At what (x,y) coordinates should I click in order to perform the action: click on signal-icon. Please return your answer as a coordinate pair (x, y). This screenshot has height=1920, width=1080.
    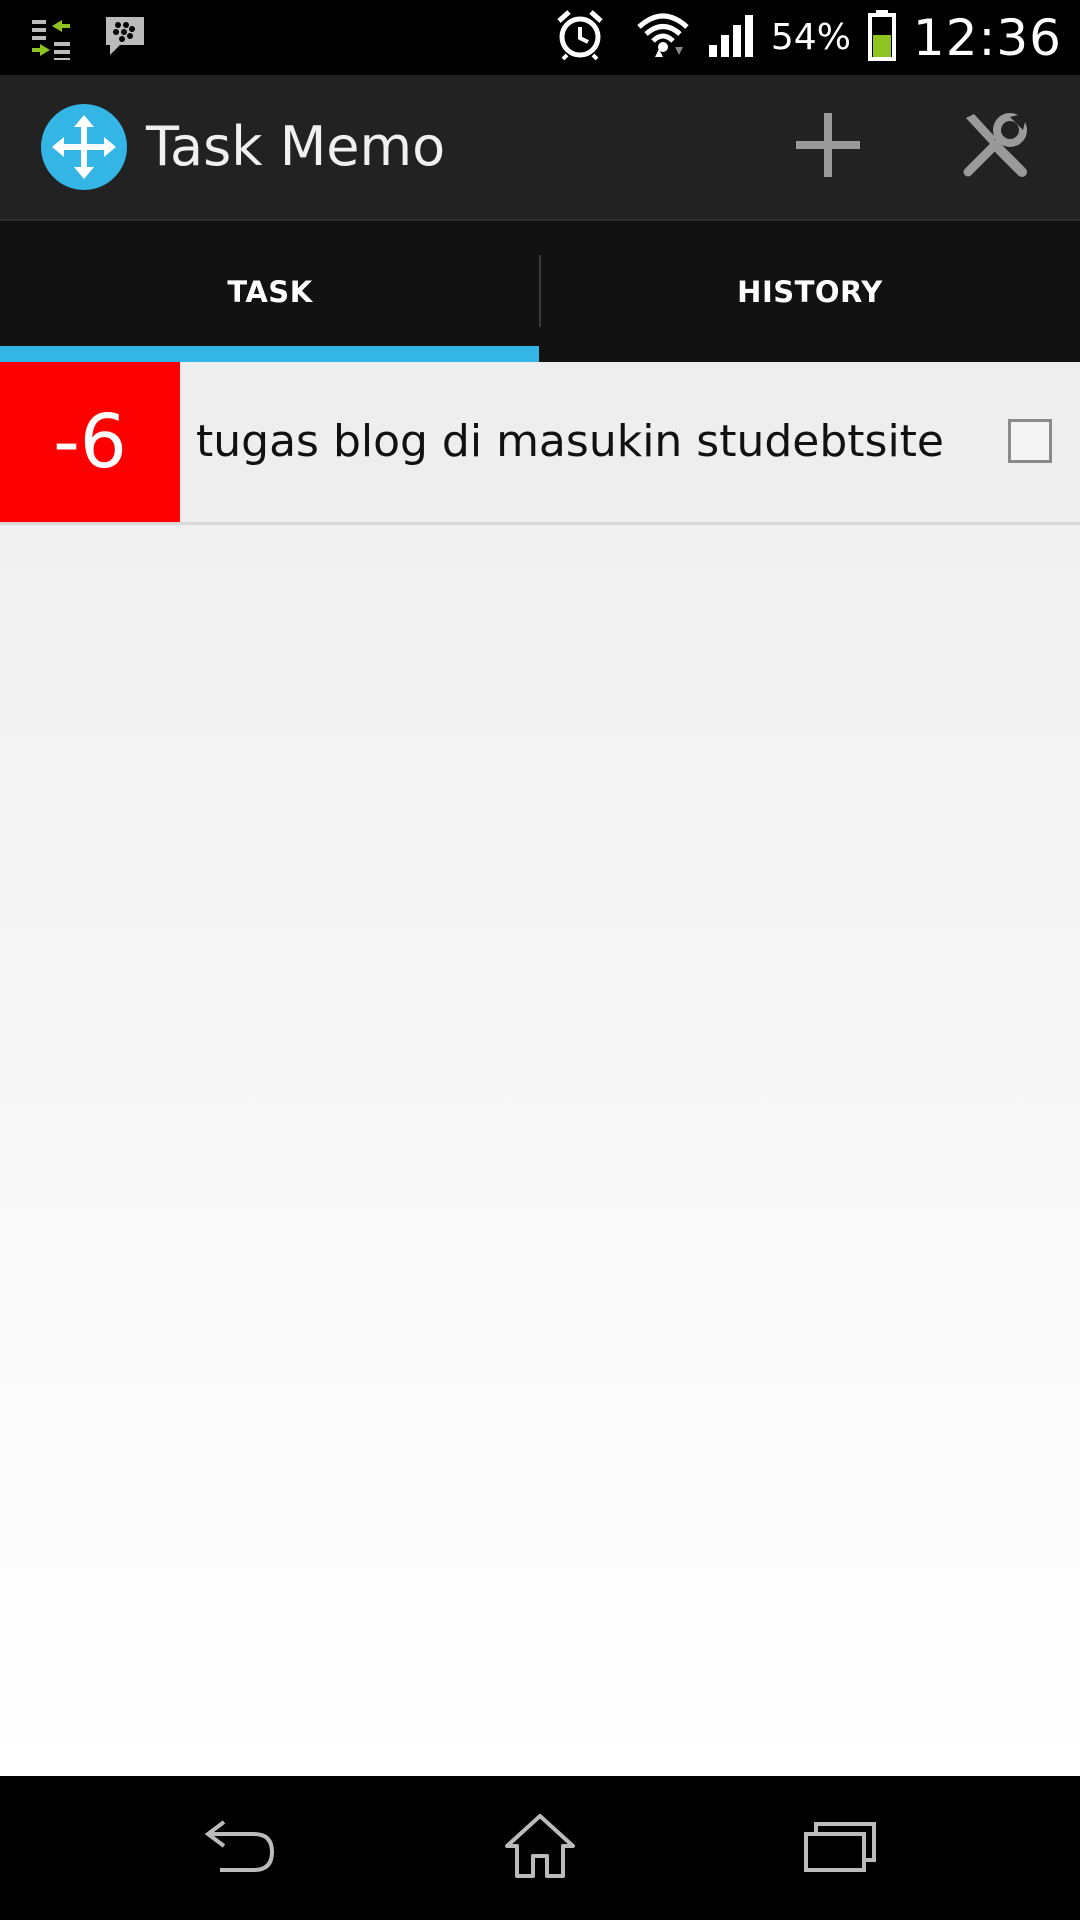
    Looking at the image, I should click on (731, 37).